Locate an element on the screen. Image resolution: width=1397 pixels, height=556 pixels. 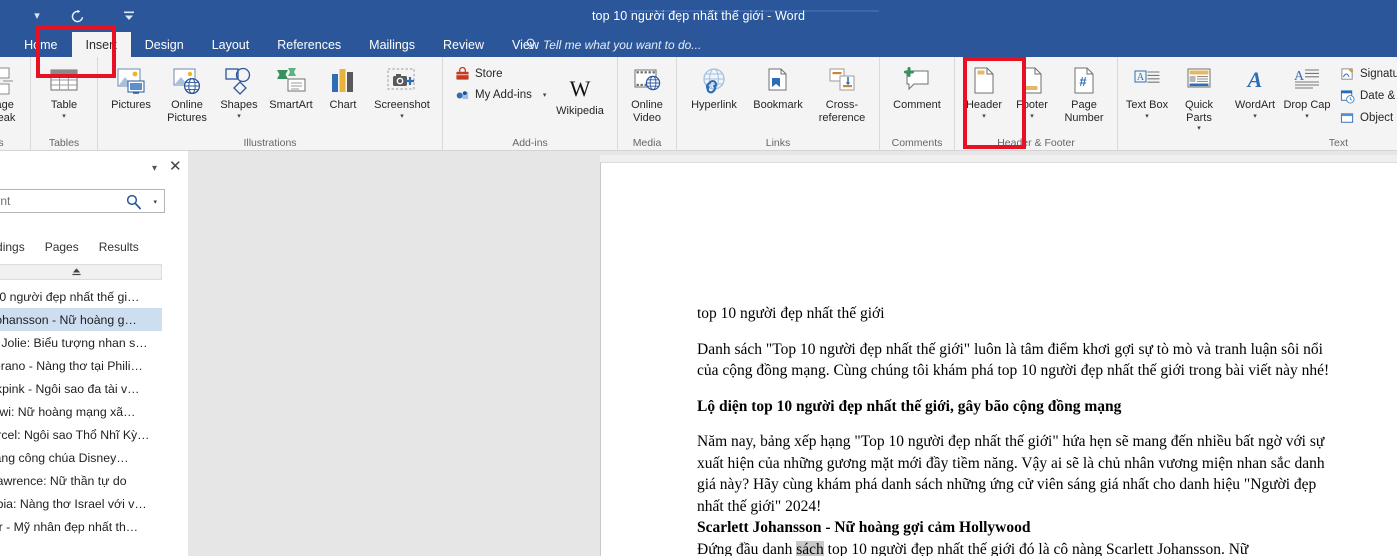
shapes-button: Shapes ▾ is located at coordinates (239, 90).